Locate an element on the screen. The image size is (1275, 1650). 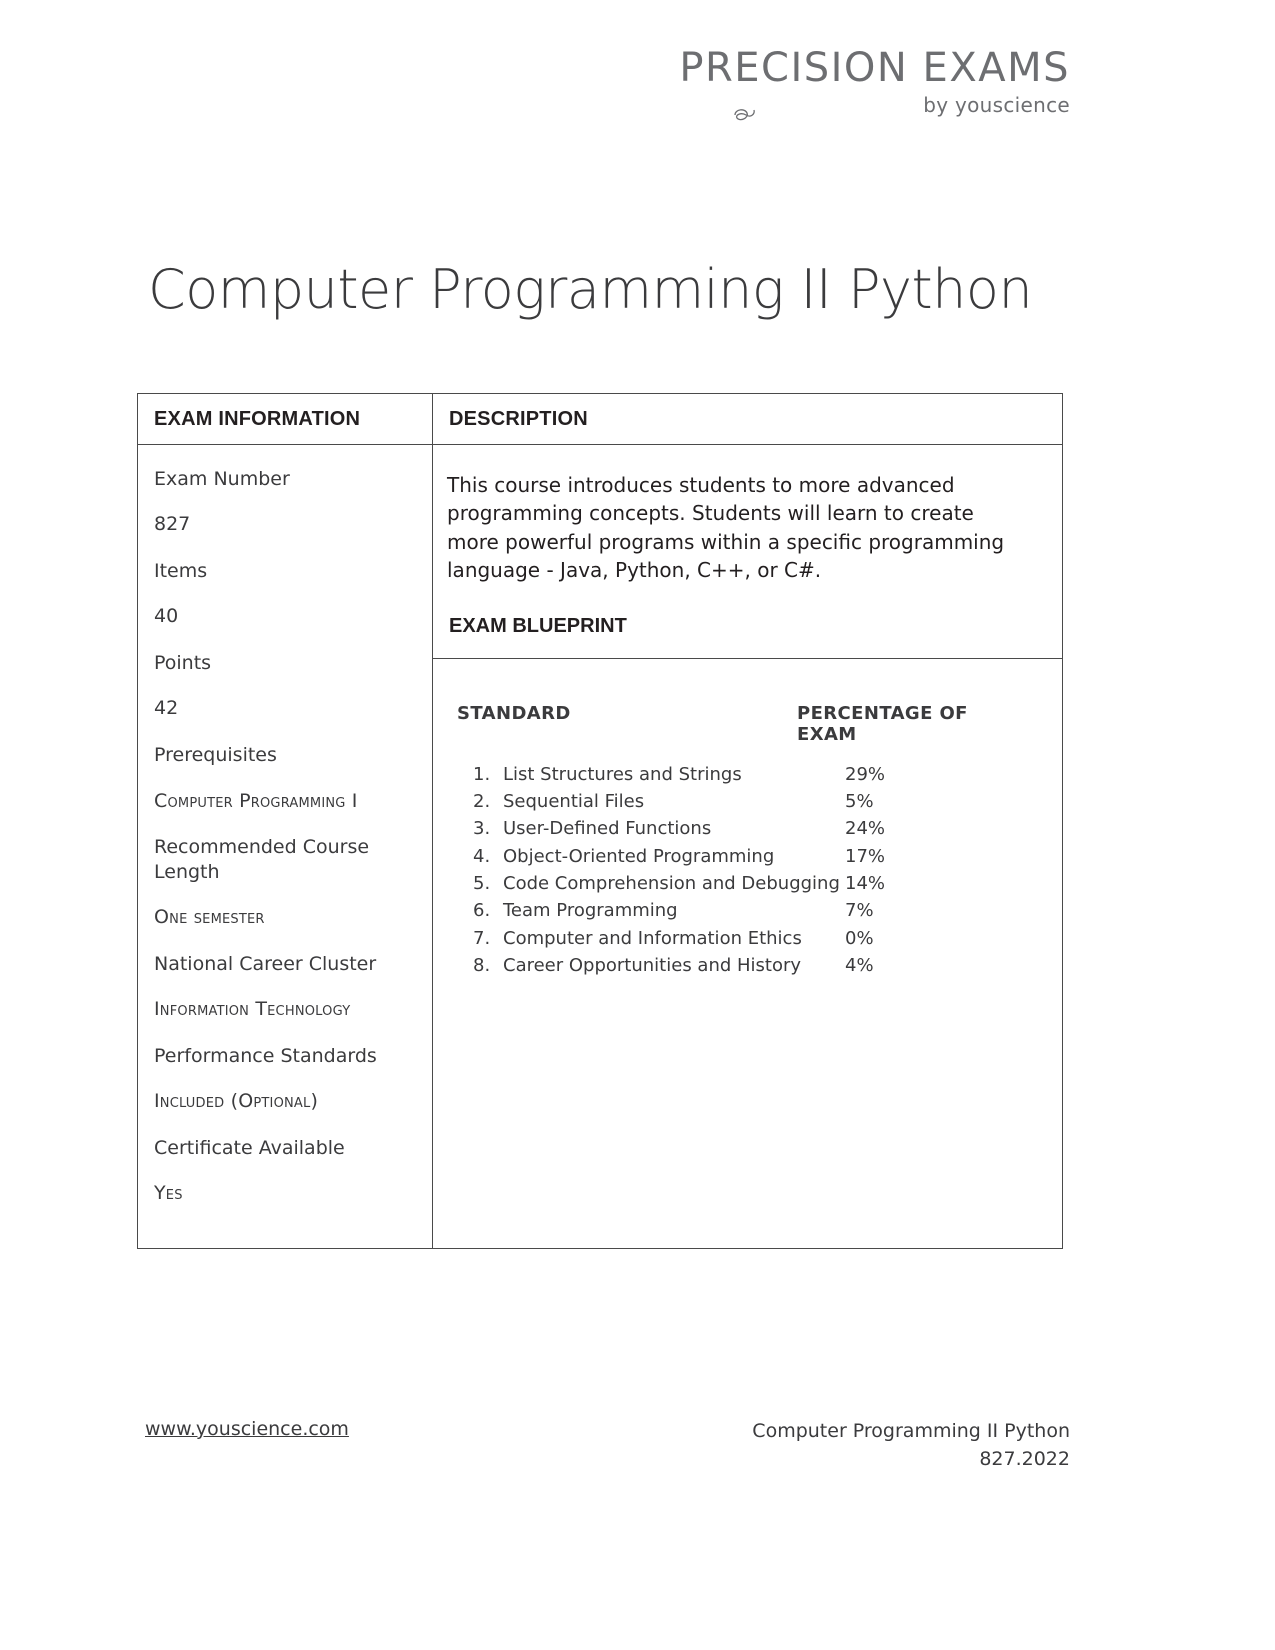
info-item: Items 40 is located at coordinates (286, 594).